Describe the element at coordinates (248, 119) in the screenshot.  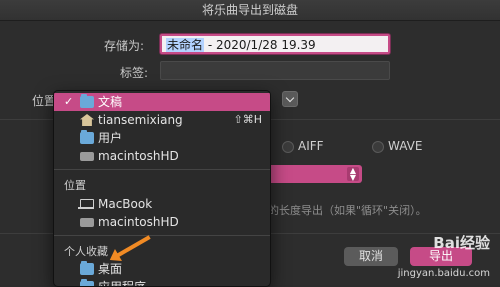
I see `shortcut-label: ⇧⌘H` at that location.